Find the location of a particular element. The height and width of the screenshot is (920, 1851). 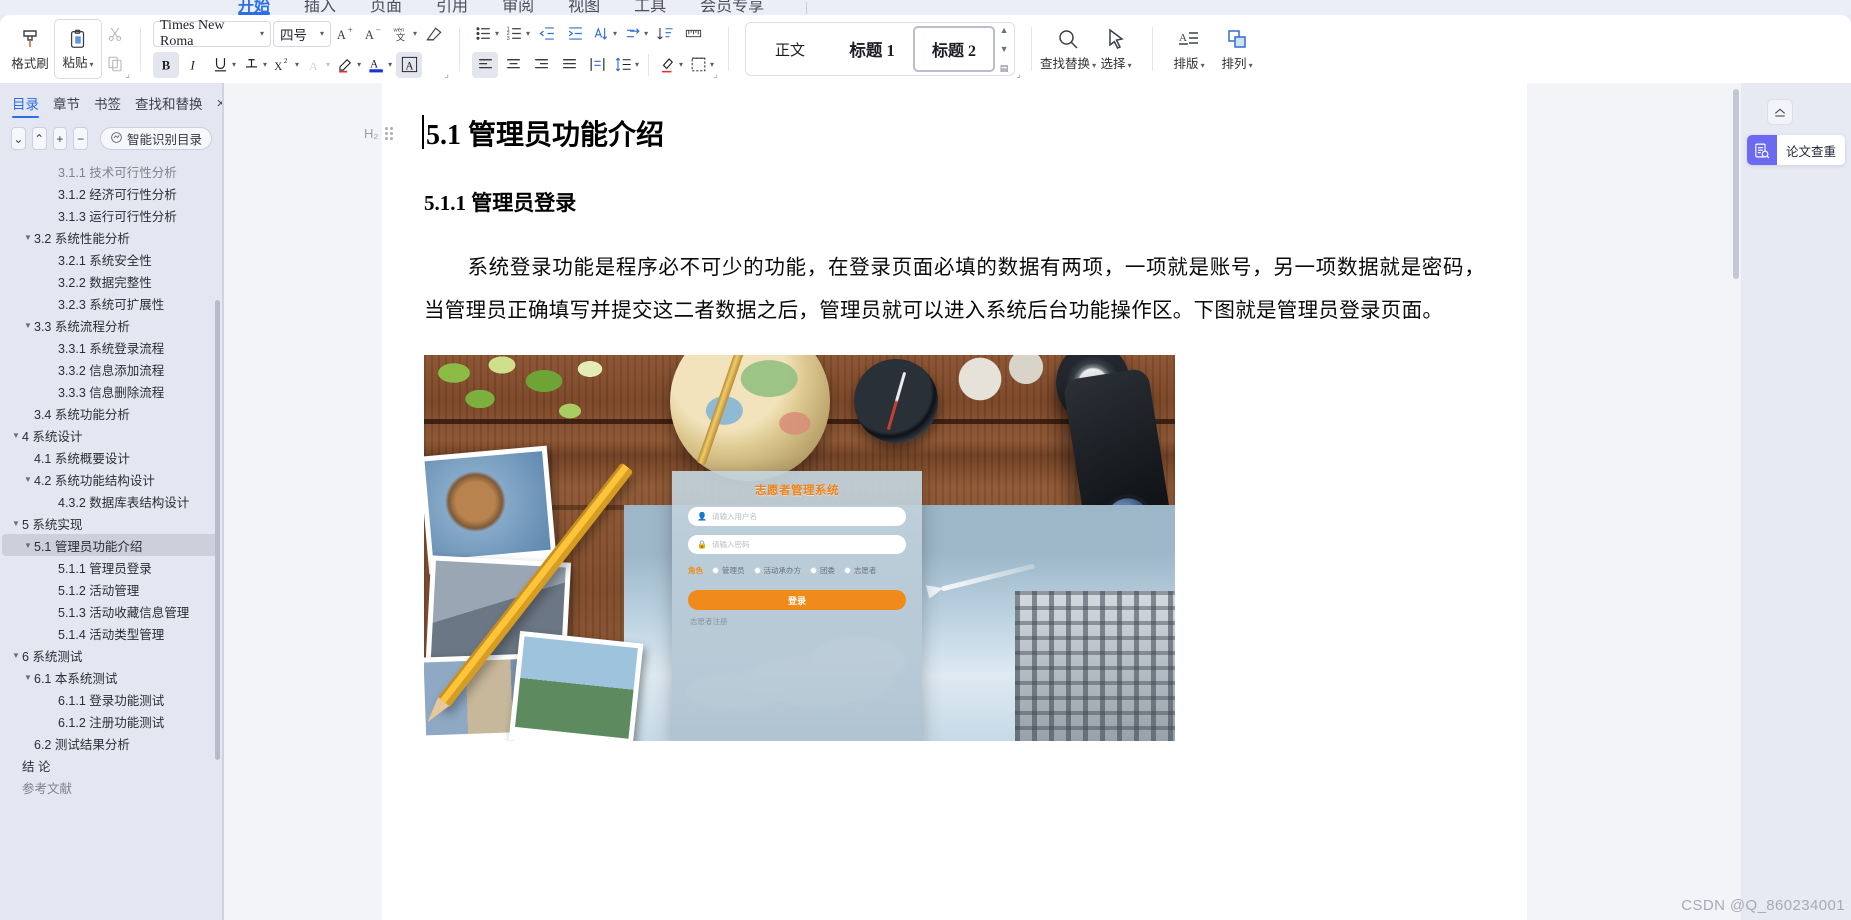

nav-tab-contents: 目录 is located at coordinates (25, 105).